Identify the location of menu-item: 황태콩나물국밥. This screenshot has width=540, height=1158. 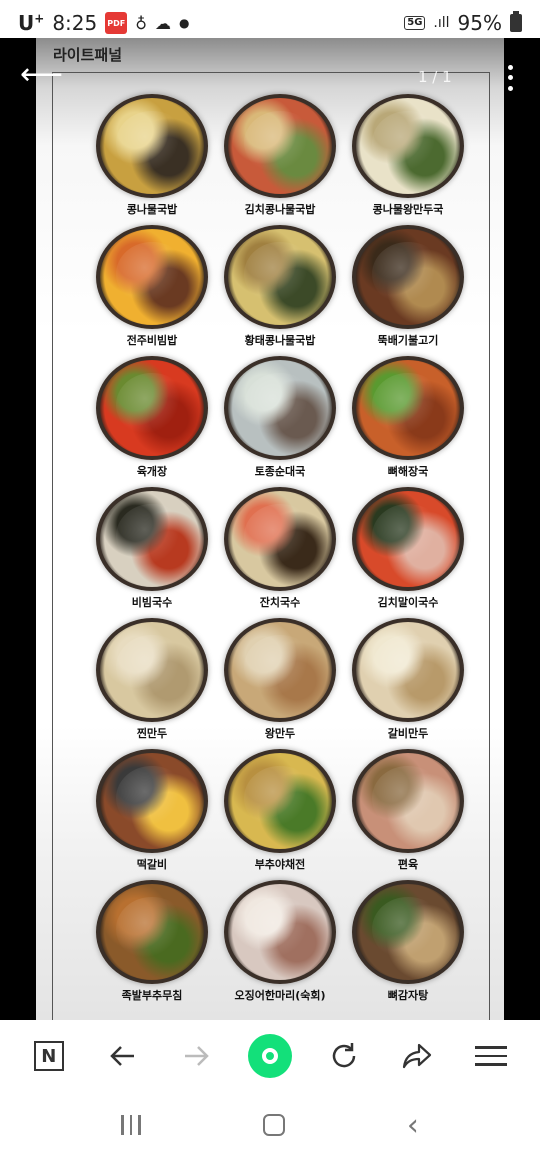
(280, 290).